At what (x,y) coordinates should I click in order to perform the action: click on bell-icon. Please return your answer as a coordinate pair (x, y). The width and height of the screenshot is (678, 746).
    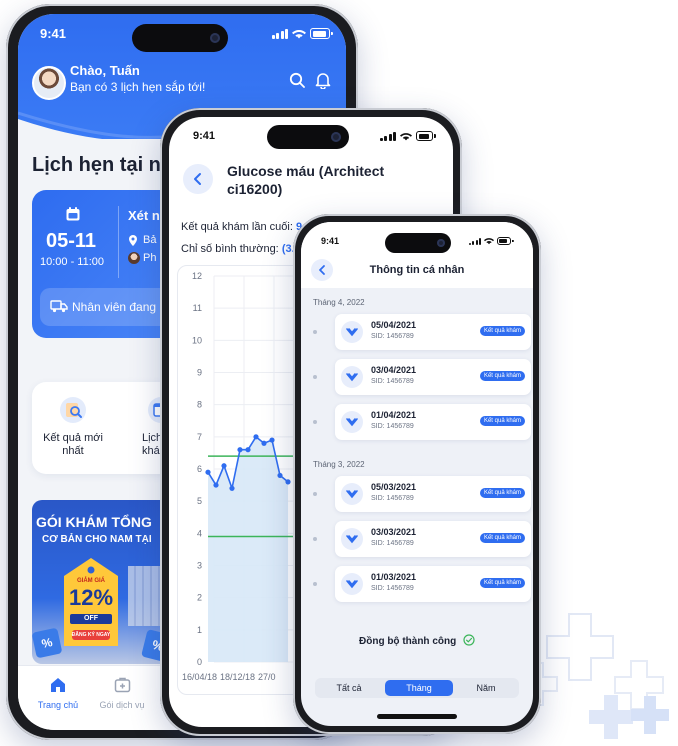
    Looking at the image, I should click on (323, 80).